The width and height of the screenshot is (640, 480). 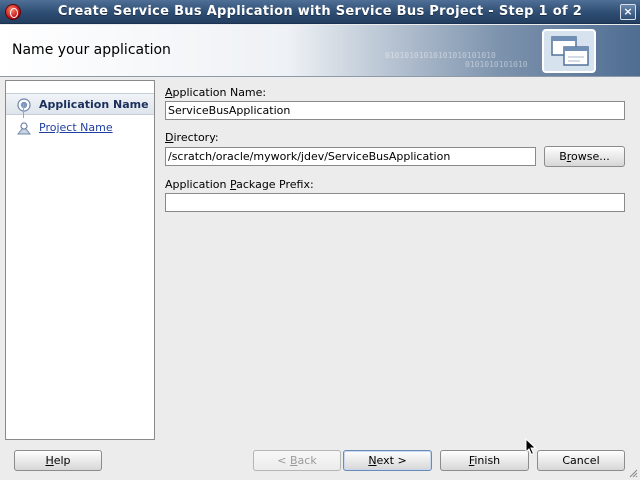 What do you see at coordinates (239, 184) in the screenshot?
I see `package-prefix-label: Application Package Prefix:` at bounding box center [239, 184].